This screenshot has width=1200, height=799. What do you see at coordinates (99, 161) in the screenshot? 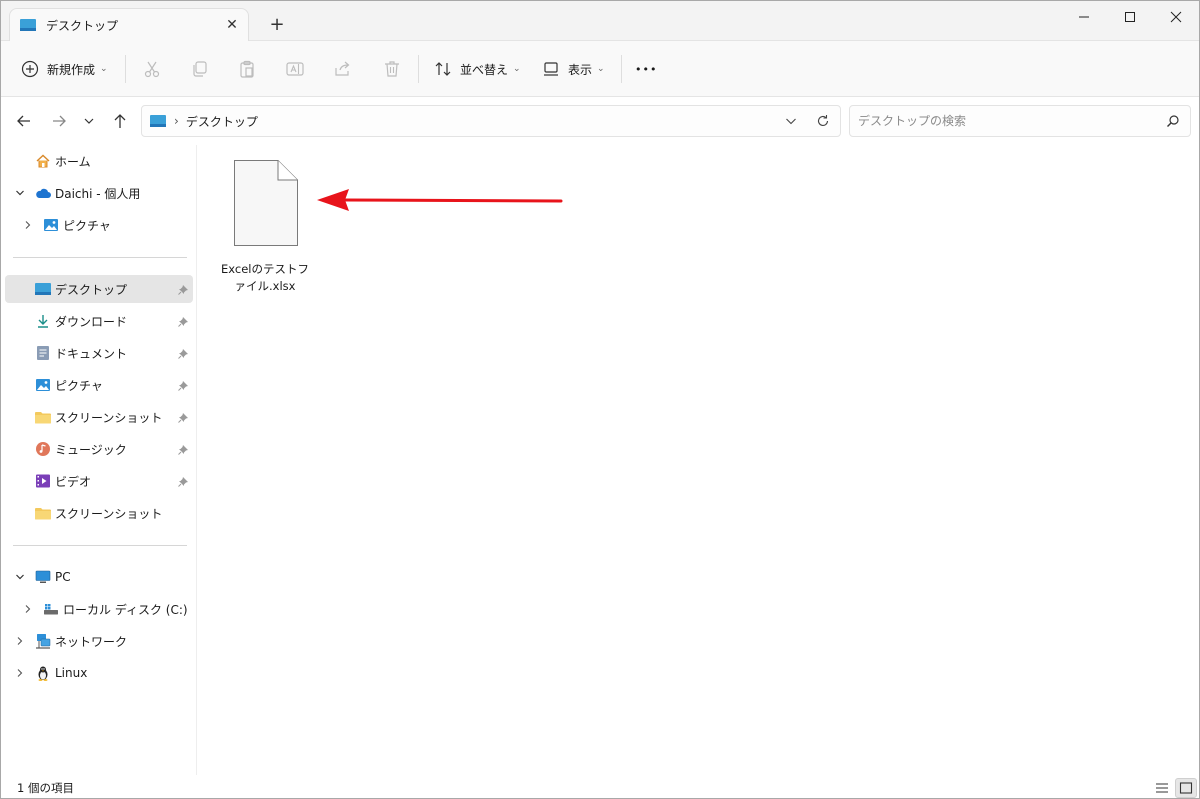
I see `sidebar-item-home: ホーム` at bounding box center [99, 161].